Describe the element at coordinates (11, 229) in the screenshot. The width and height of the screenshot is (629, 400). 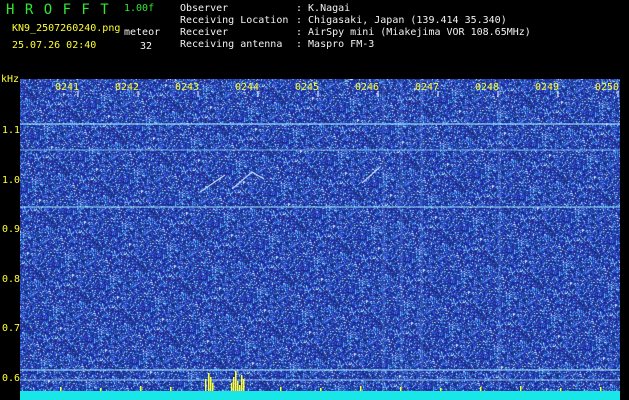
I see `y-tick-label: 0.9` at that location.